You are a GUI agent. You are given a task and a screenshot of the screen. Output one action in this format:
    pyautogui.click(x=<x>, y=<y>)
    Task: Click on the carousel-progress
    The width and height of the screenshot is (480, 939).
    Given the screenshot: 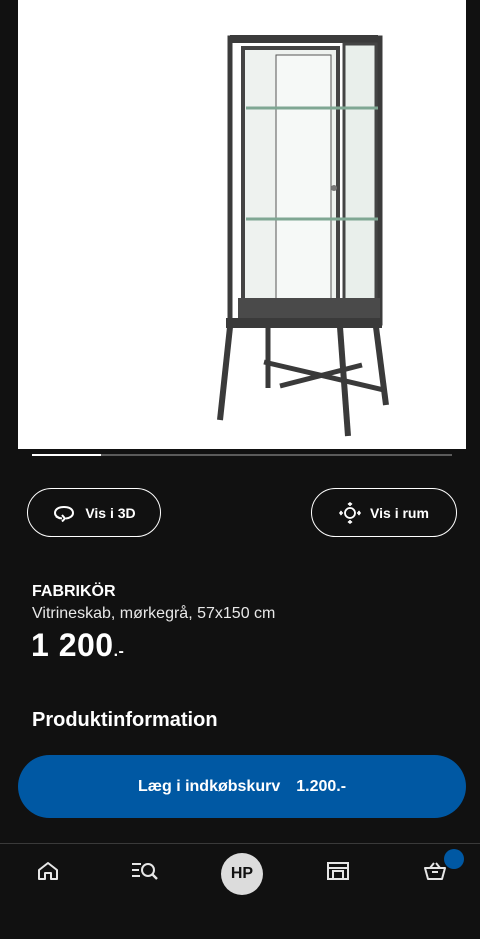 What is the action you would take?
    pyautogui.click(x=67, y=455)
    